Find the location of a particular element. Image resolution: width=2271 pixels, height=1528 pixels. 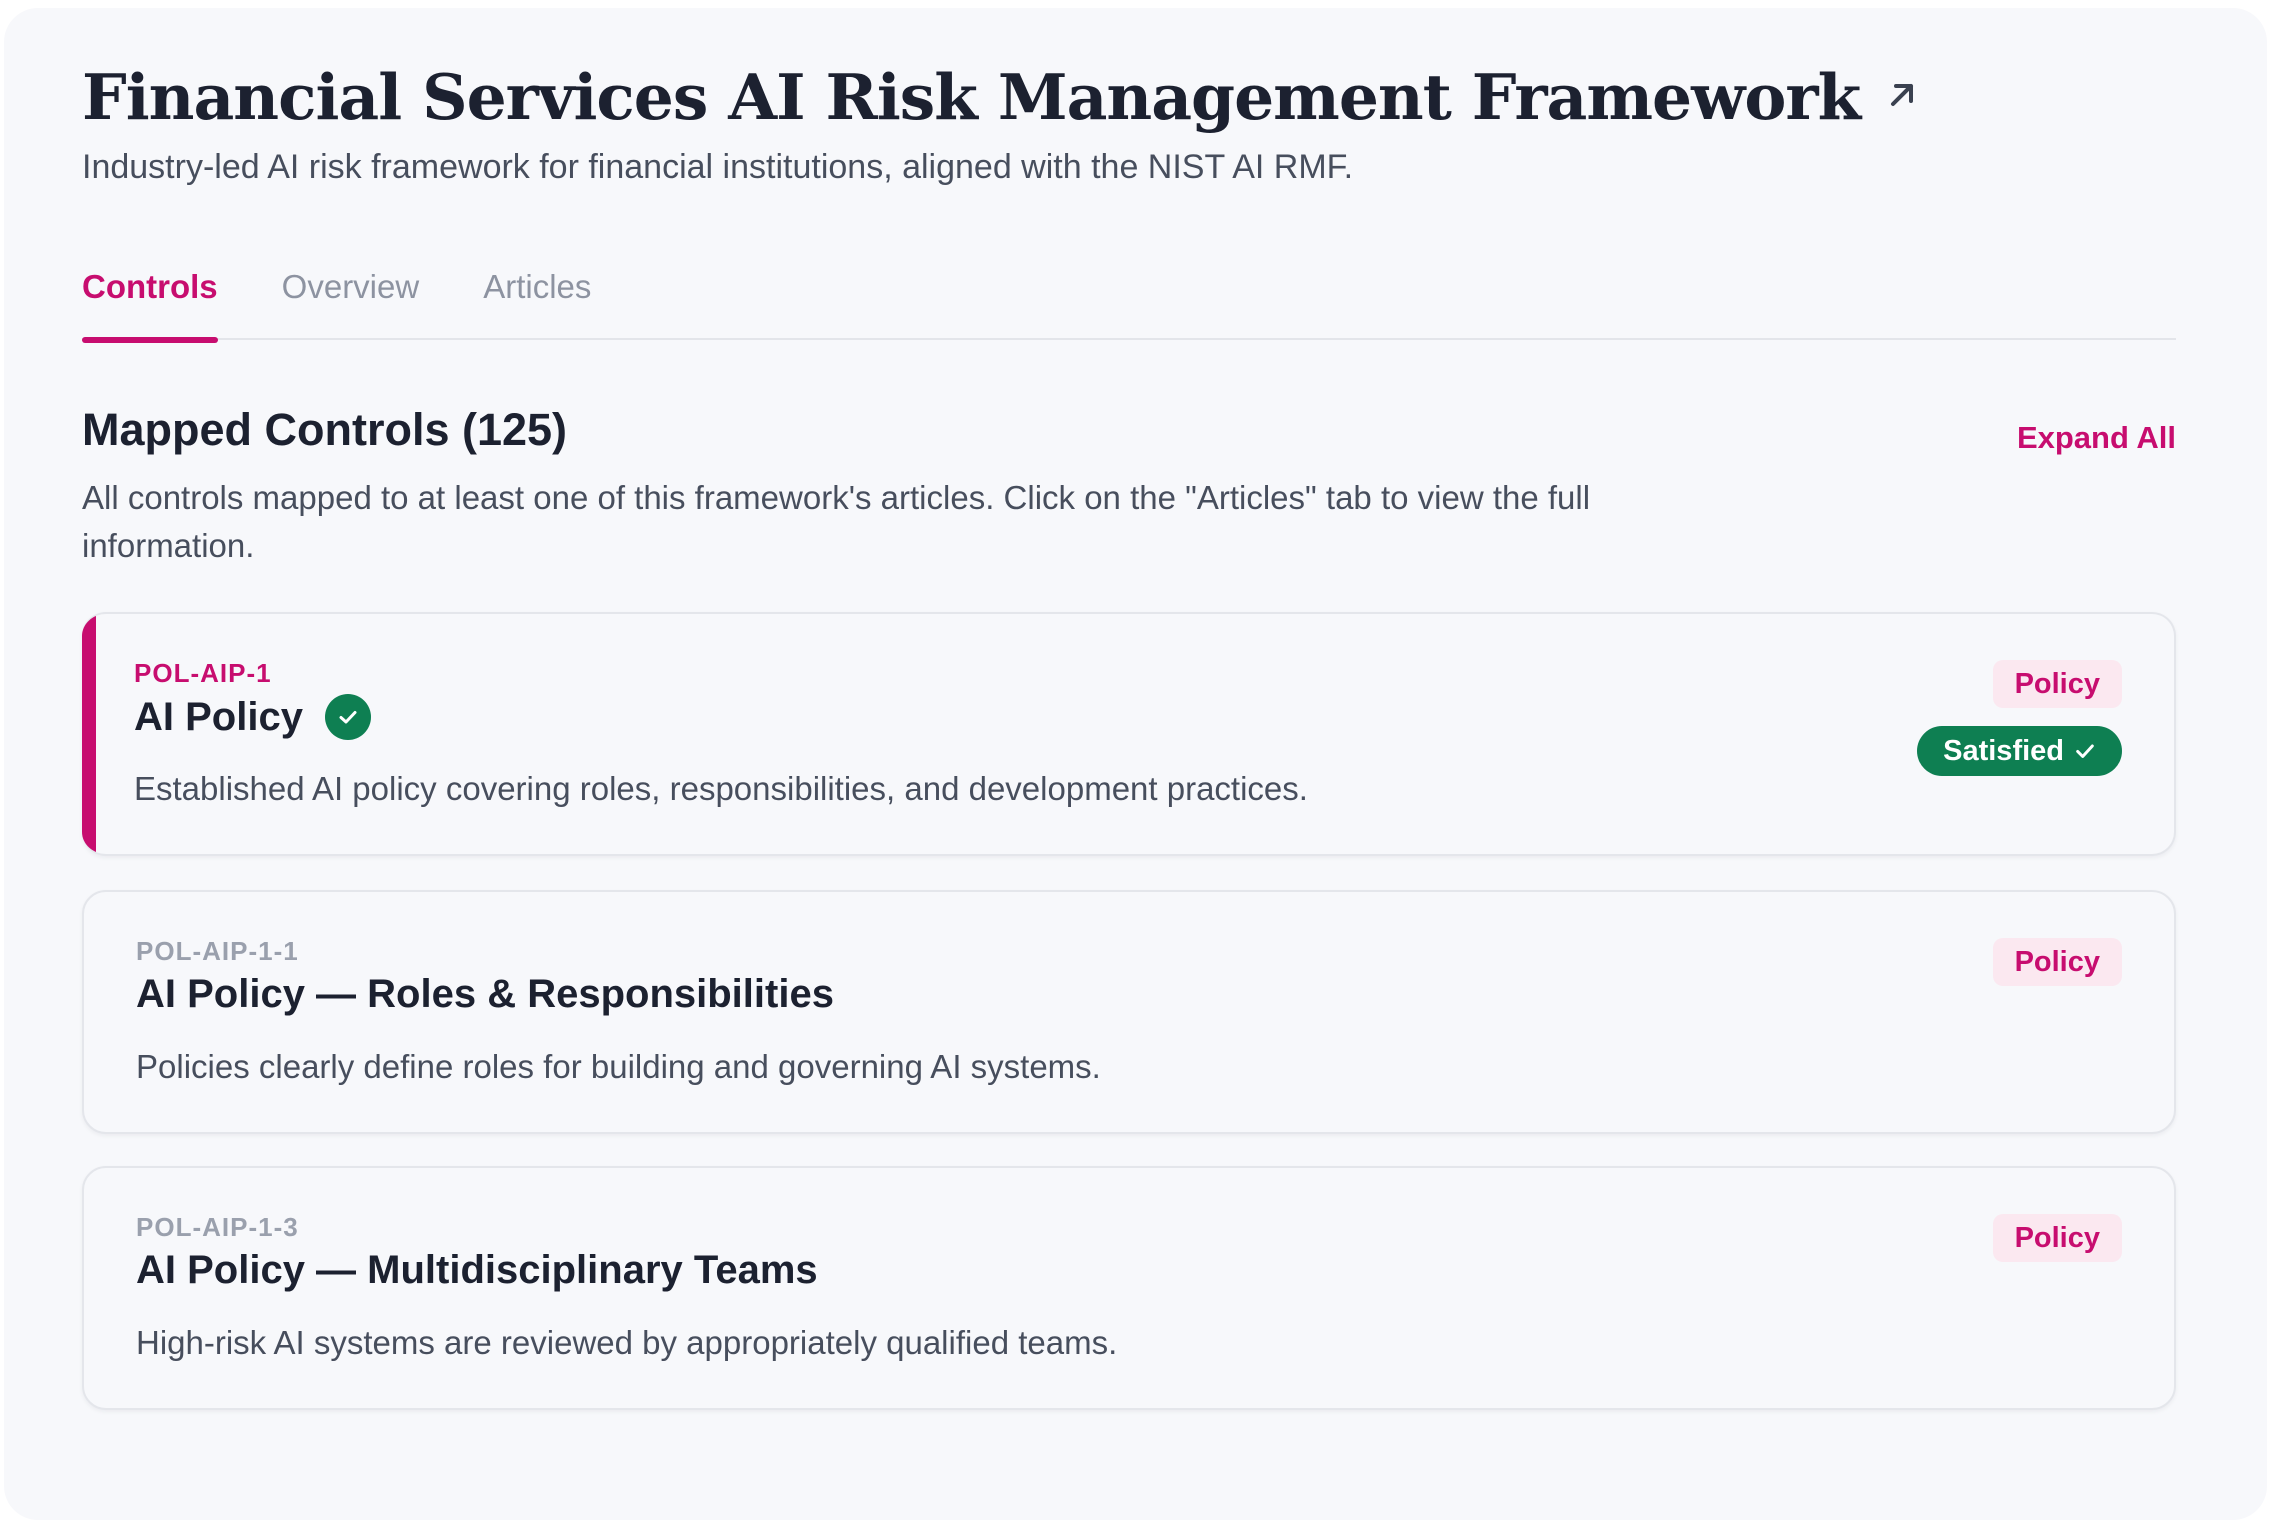

status-label: Satisfied is located at coordinates (2003, 751).